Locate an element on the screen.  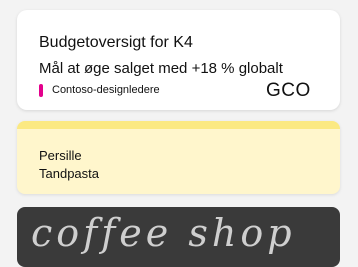
note-item-list: Persille Tandpasta is located at coordinates (69, 165).